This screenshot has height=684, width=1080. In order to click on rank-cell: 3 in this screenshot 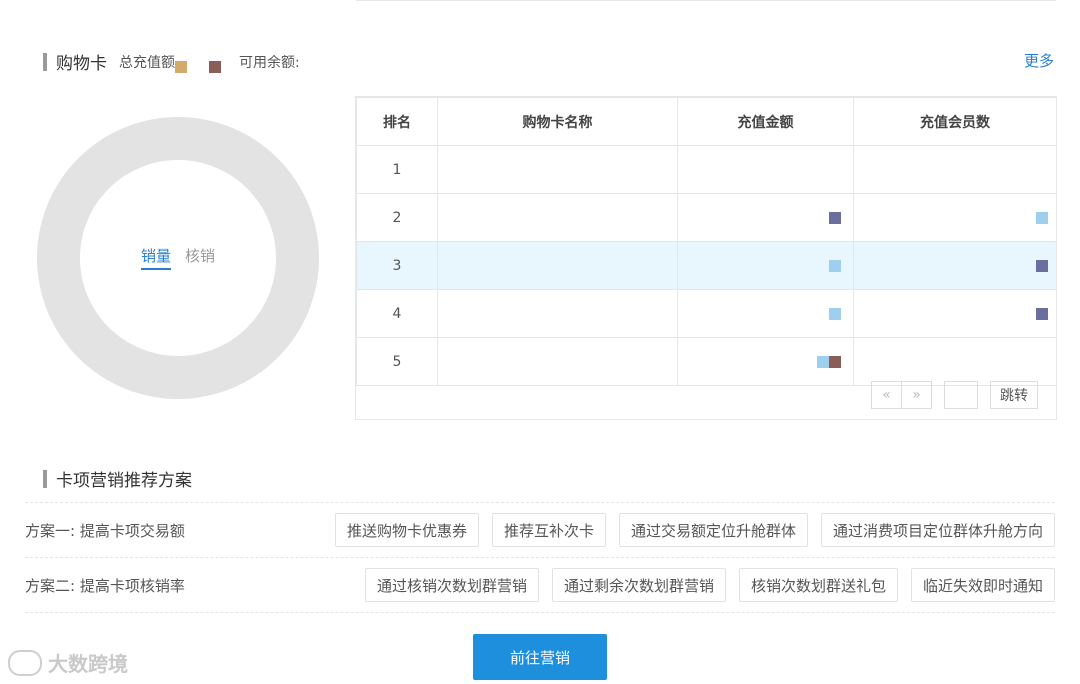, I will do `click(397, 265)`.